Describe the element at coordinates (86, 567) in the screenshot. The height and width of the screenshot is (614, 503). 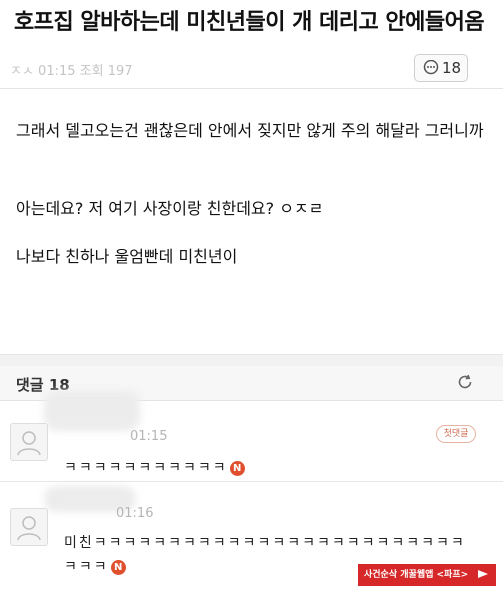
I see `comment-text-content: ㅋㅋㅋ` at that location.